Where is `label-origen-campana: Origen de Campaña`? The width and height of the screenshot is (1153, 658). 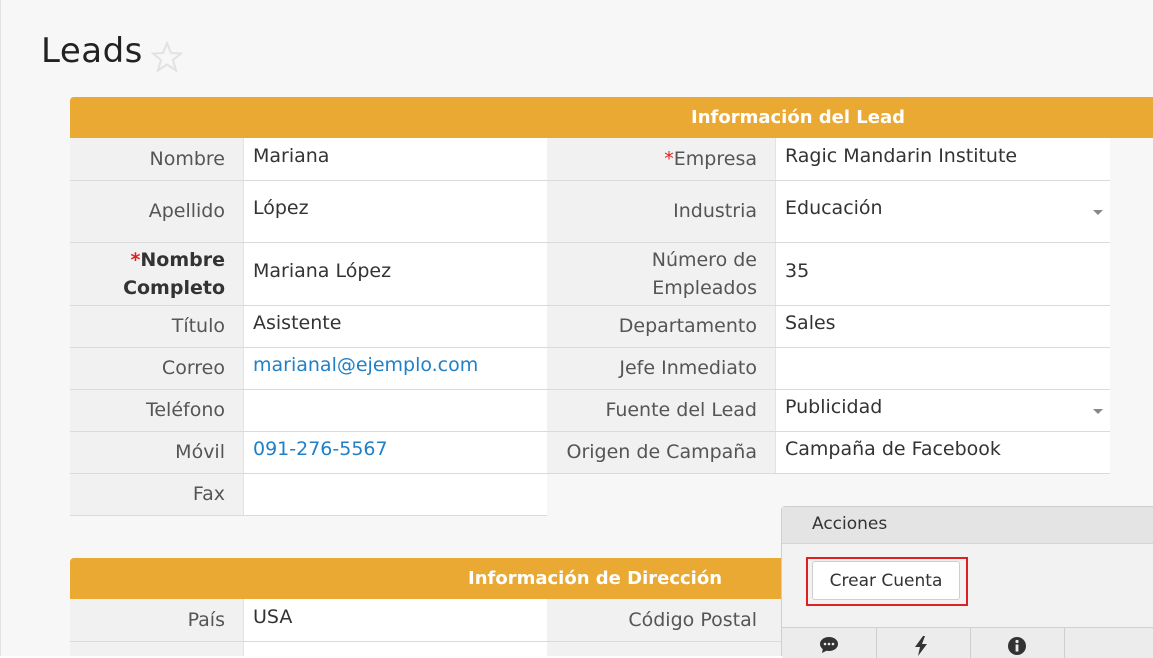 label-origen-campana: Origen de Campaña is located at coordinates (661, 452).